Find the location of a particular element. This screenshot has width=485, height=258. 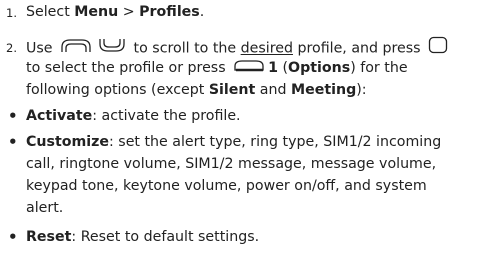

meeting-label: Meeting is located at coordinates (324, 90).